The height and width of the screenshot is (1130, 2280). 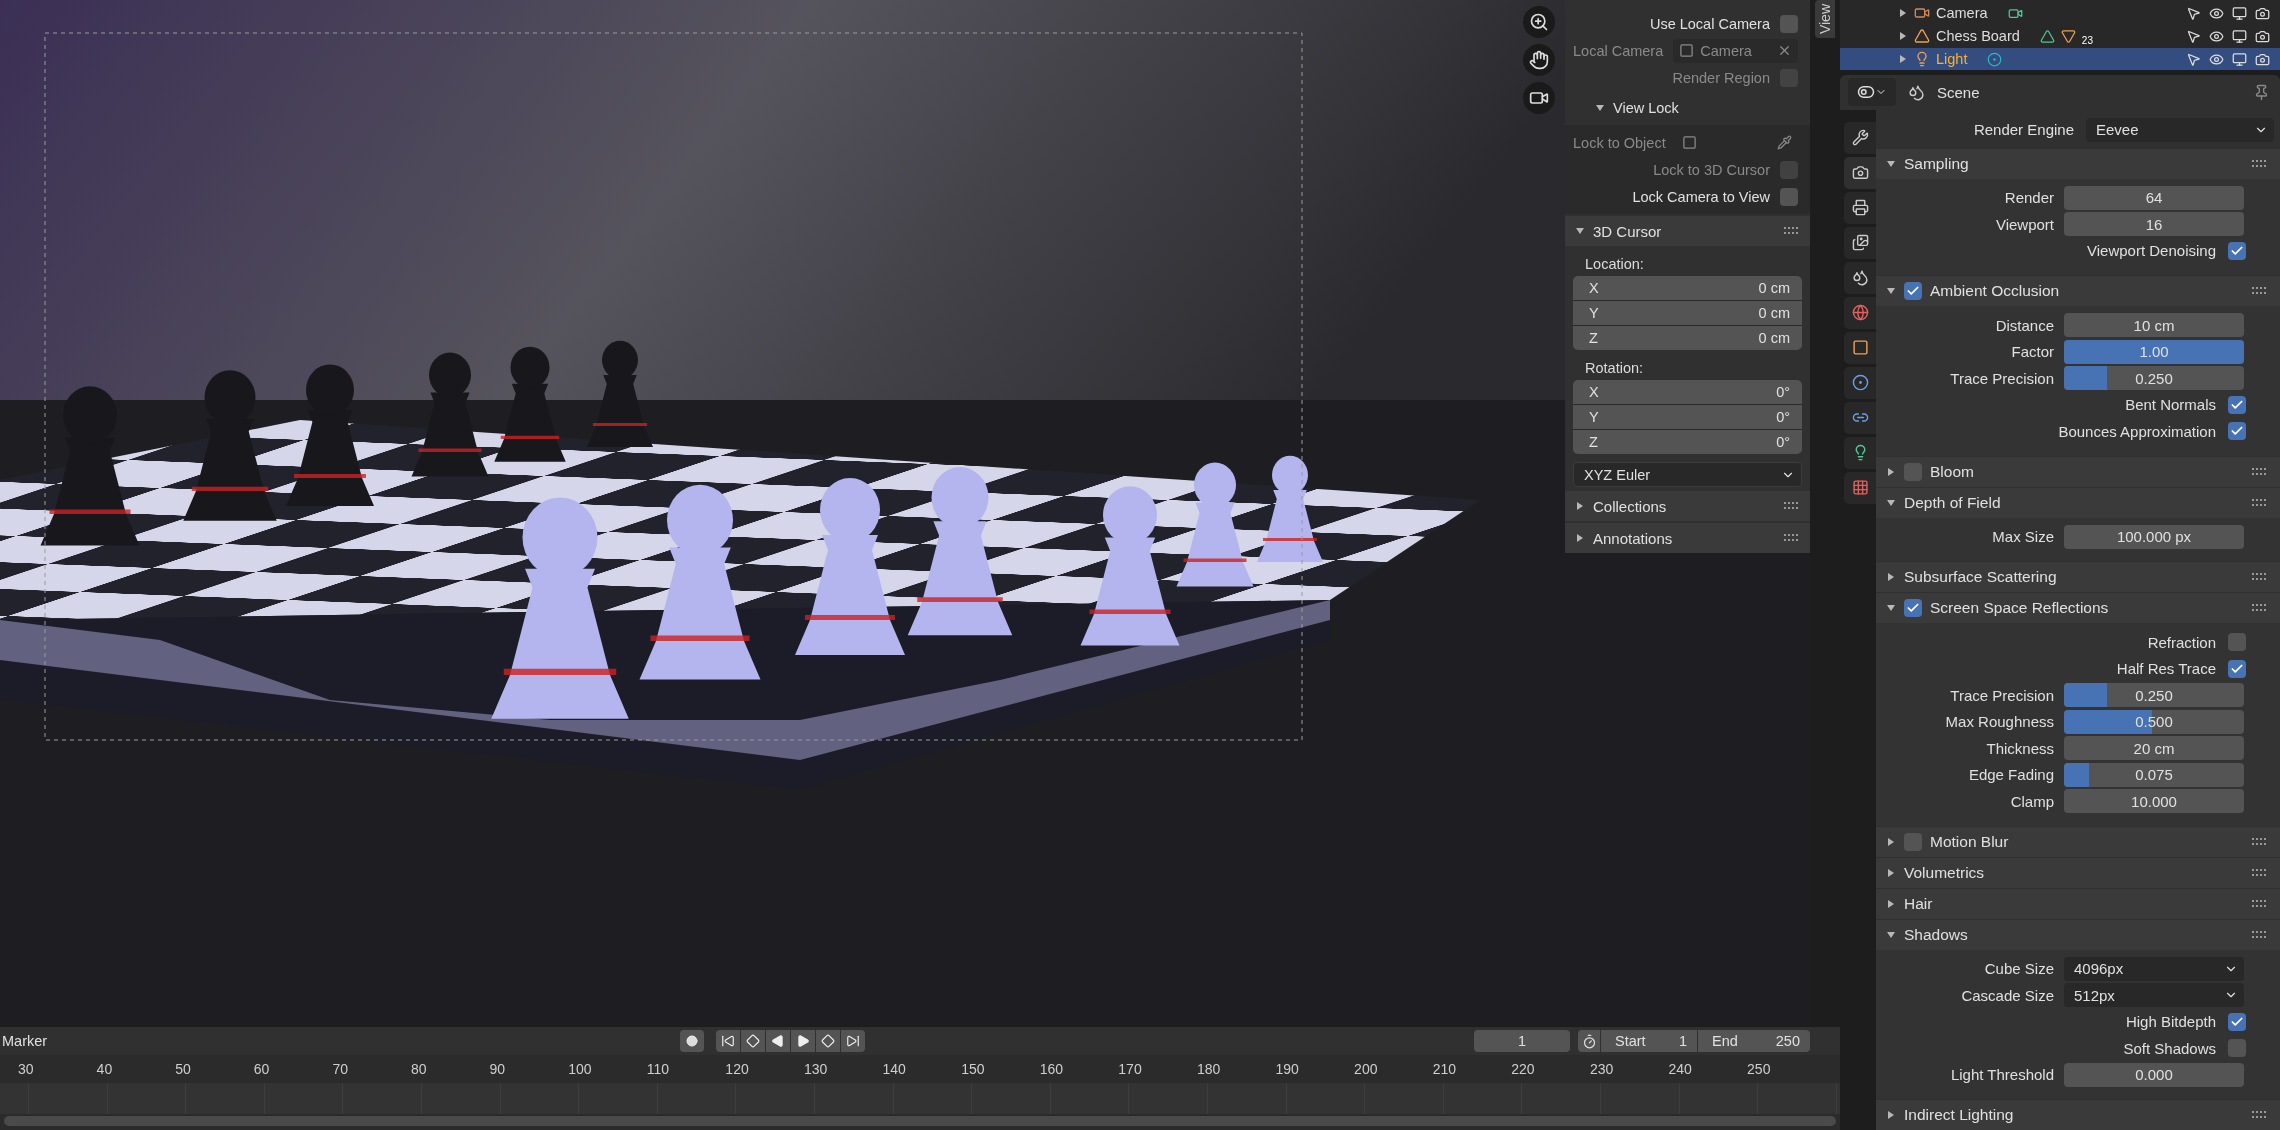 What do you see at coordinates (828, 1041) in the screenshot?
I see `next-keyframe-button` at bounding box center [828, 1041].